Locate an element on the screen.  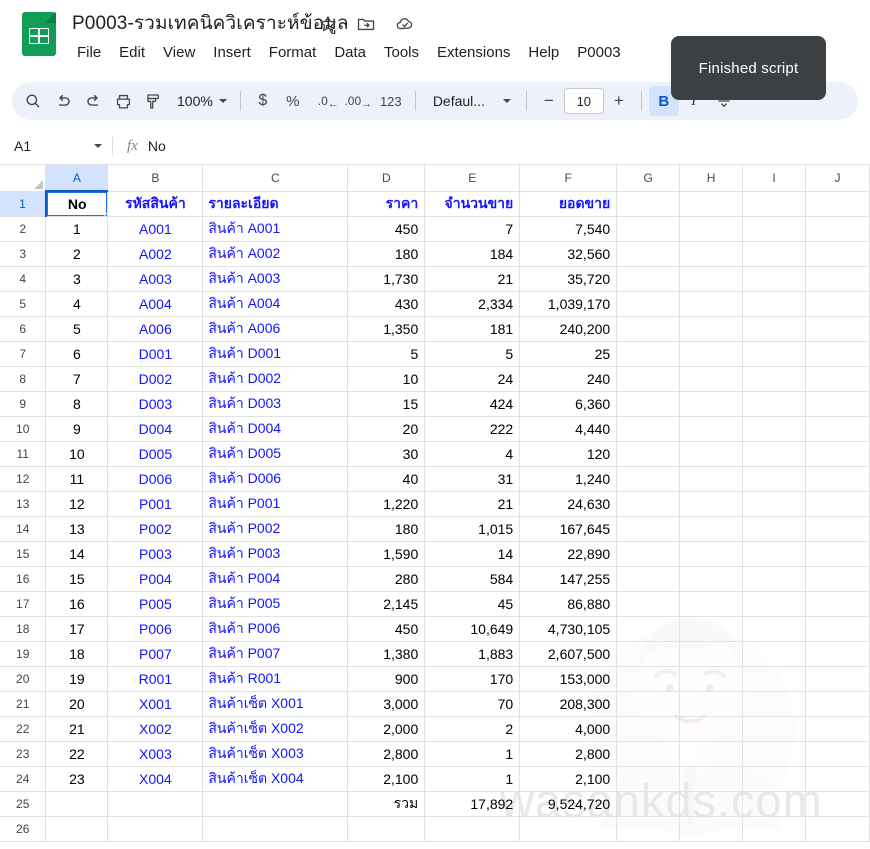
cell-C8: สินค้า D002 is located at coordinates (275, 379).